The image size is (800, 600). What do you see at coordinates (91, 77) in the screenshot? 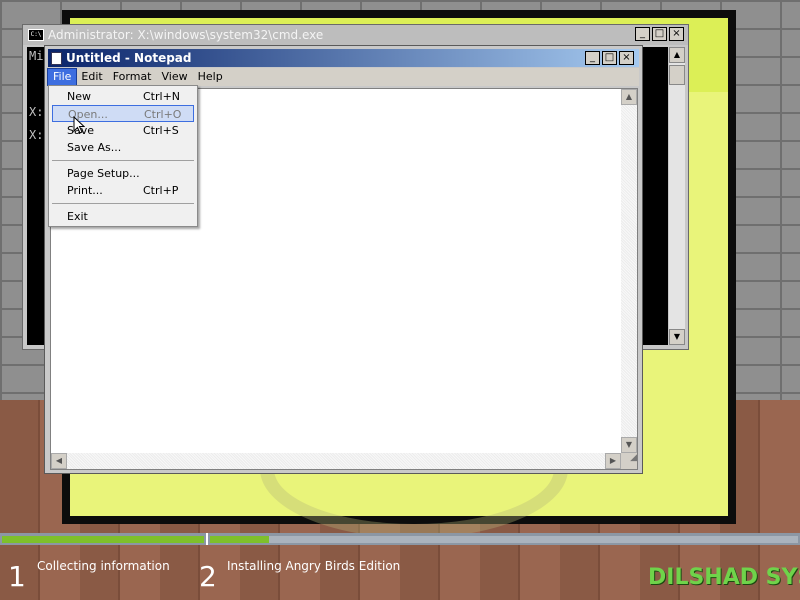
I see `menu-edit: Edit` at bounding box center [91, 77].